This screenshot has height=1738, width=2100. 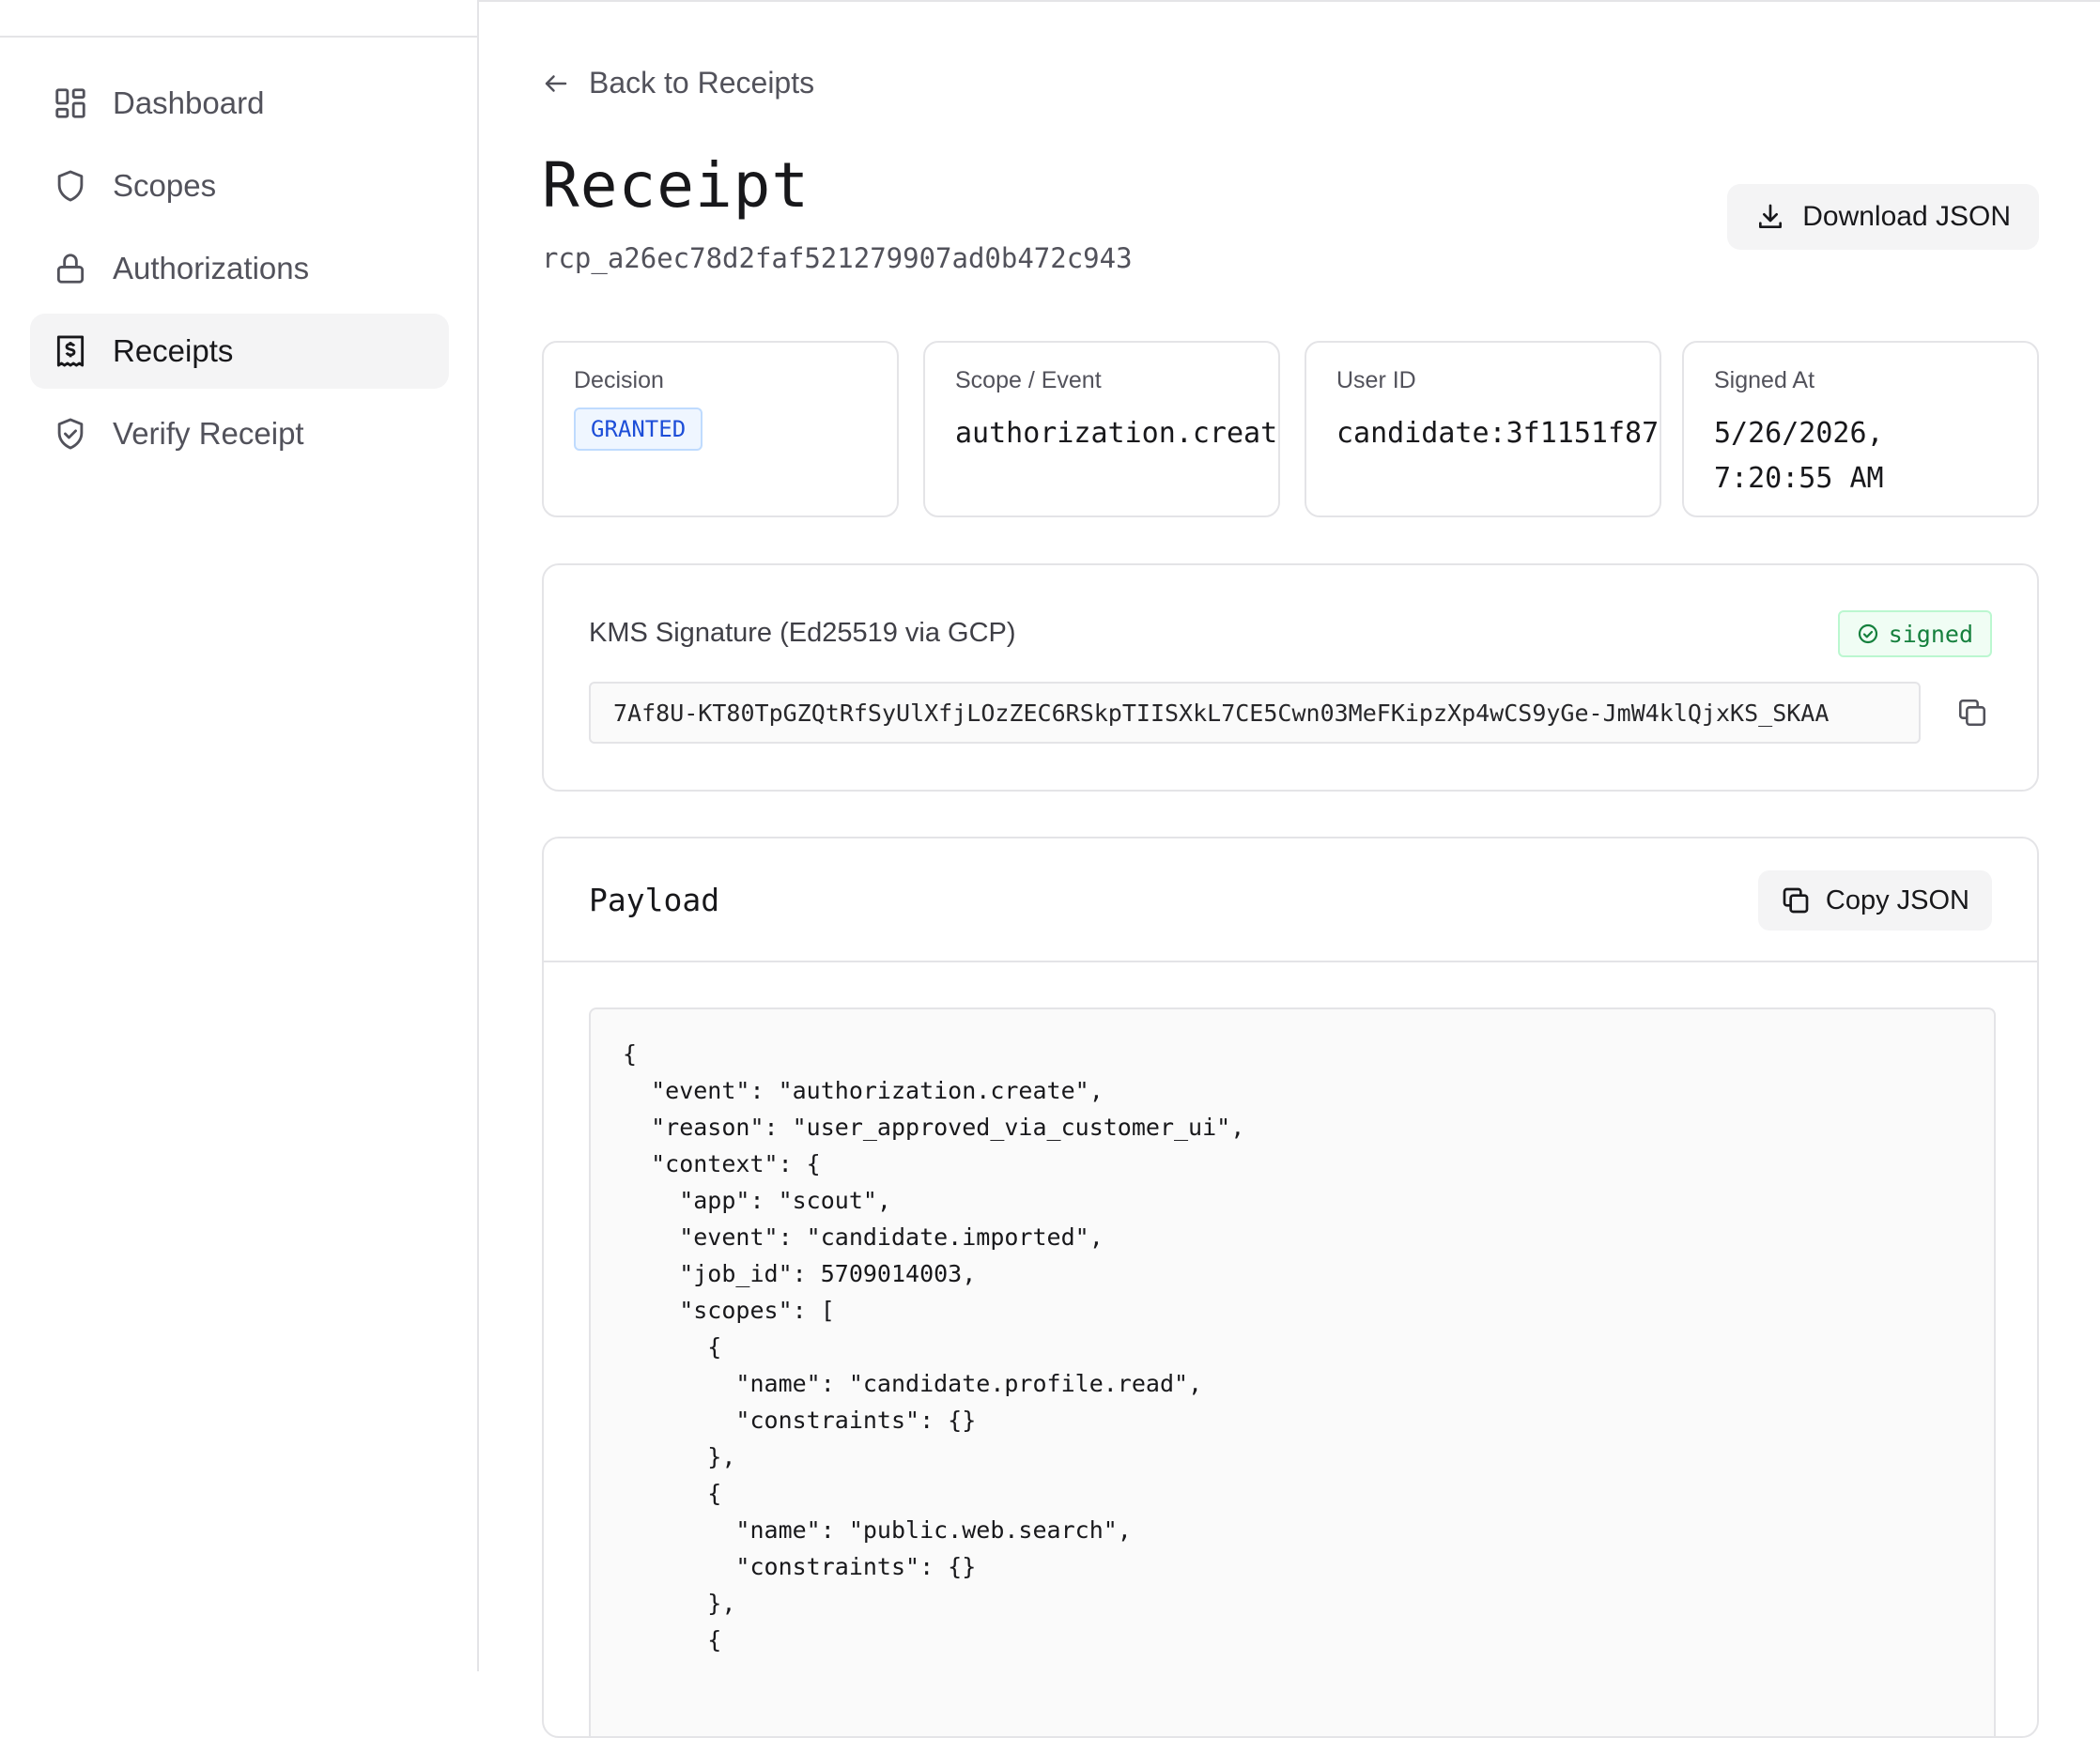 What do you see at coordinates (165, 185) in the screenshot?
I see `sidebar-item-label: Scopes` at bounding box center [165, 185].